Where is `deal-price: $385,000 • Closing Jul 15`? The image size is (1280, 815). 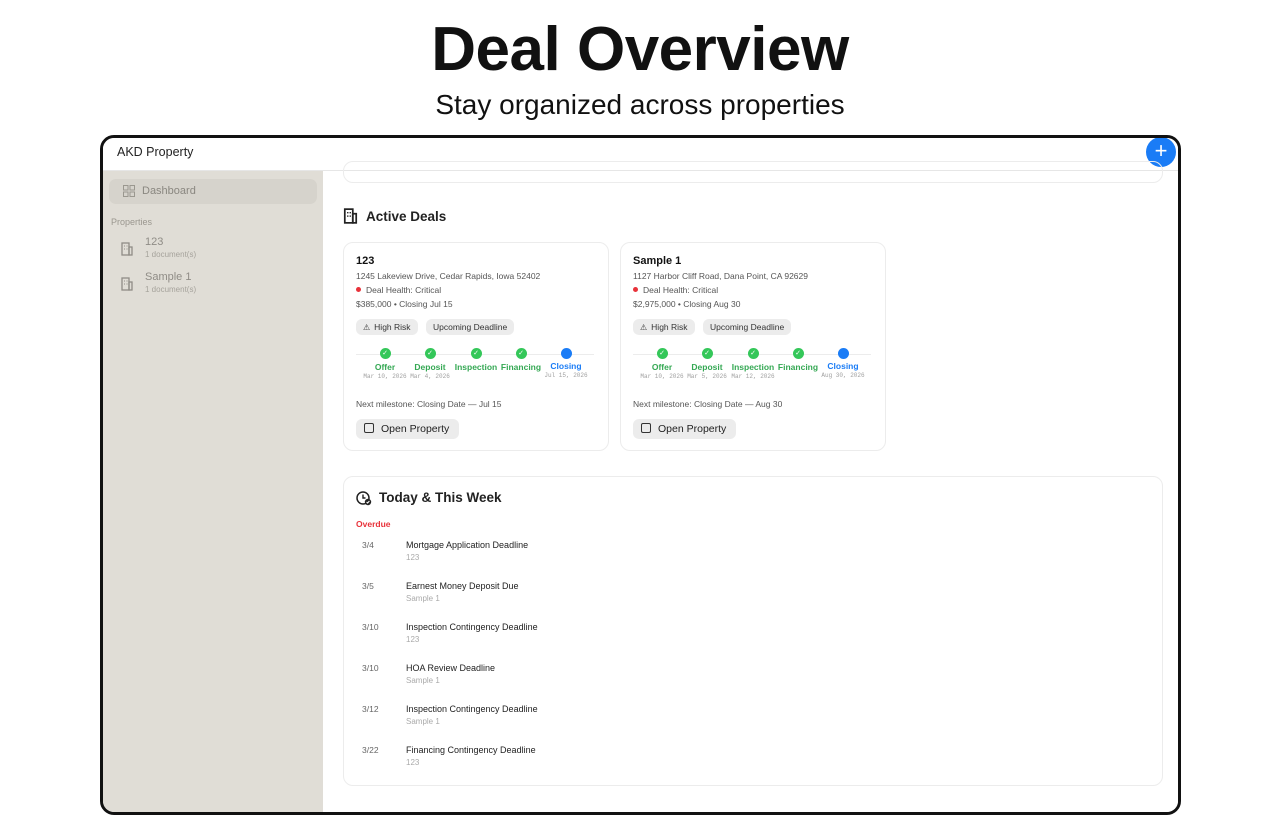
deal-price: $385,000 • Closing Jul 15 is located at coordinates (404, 304).